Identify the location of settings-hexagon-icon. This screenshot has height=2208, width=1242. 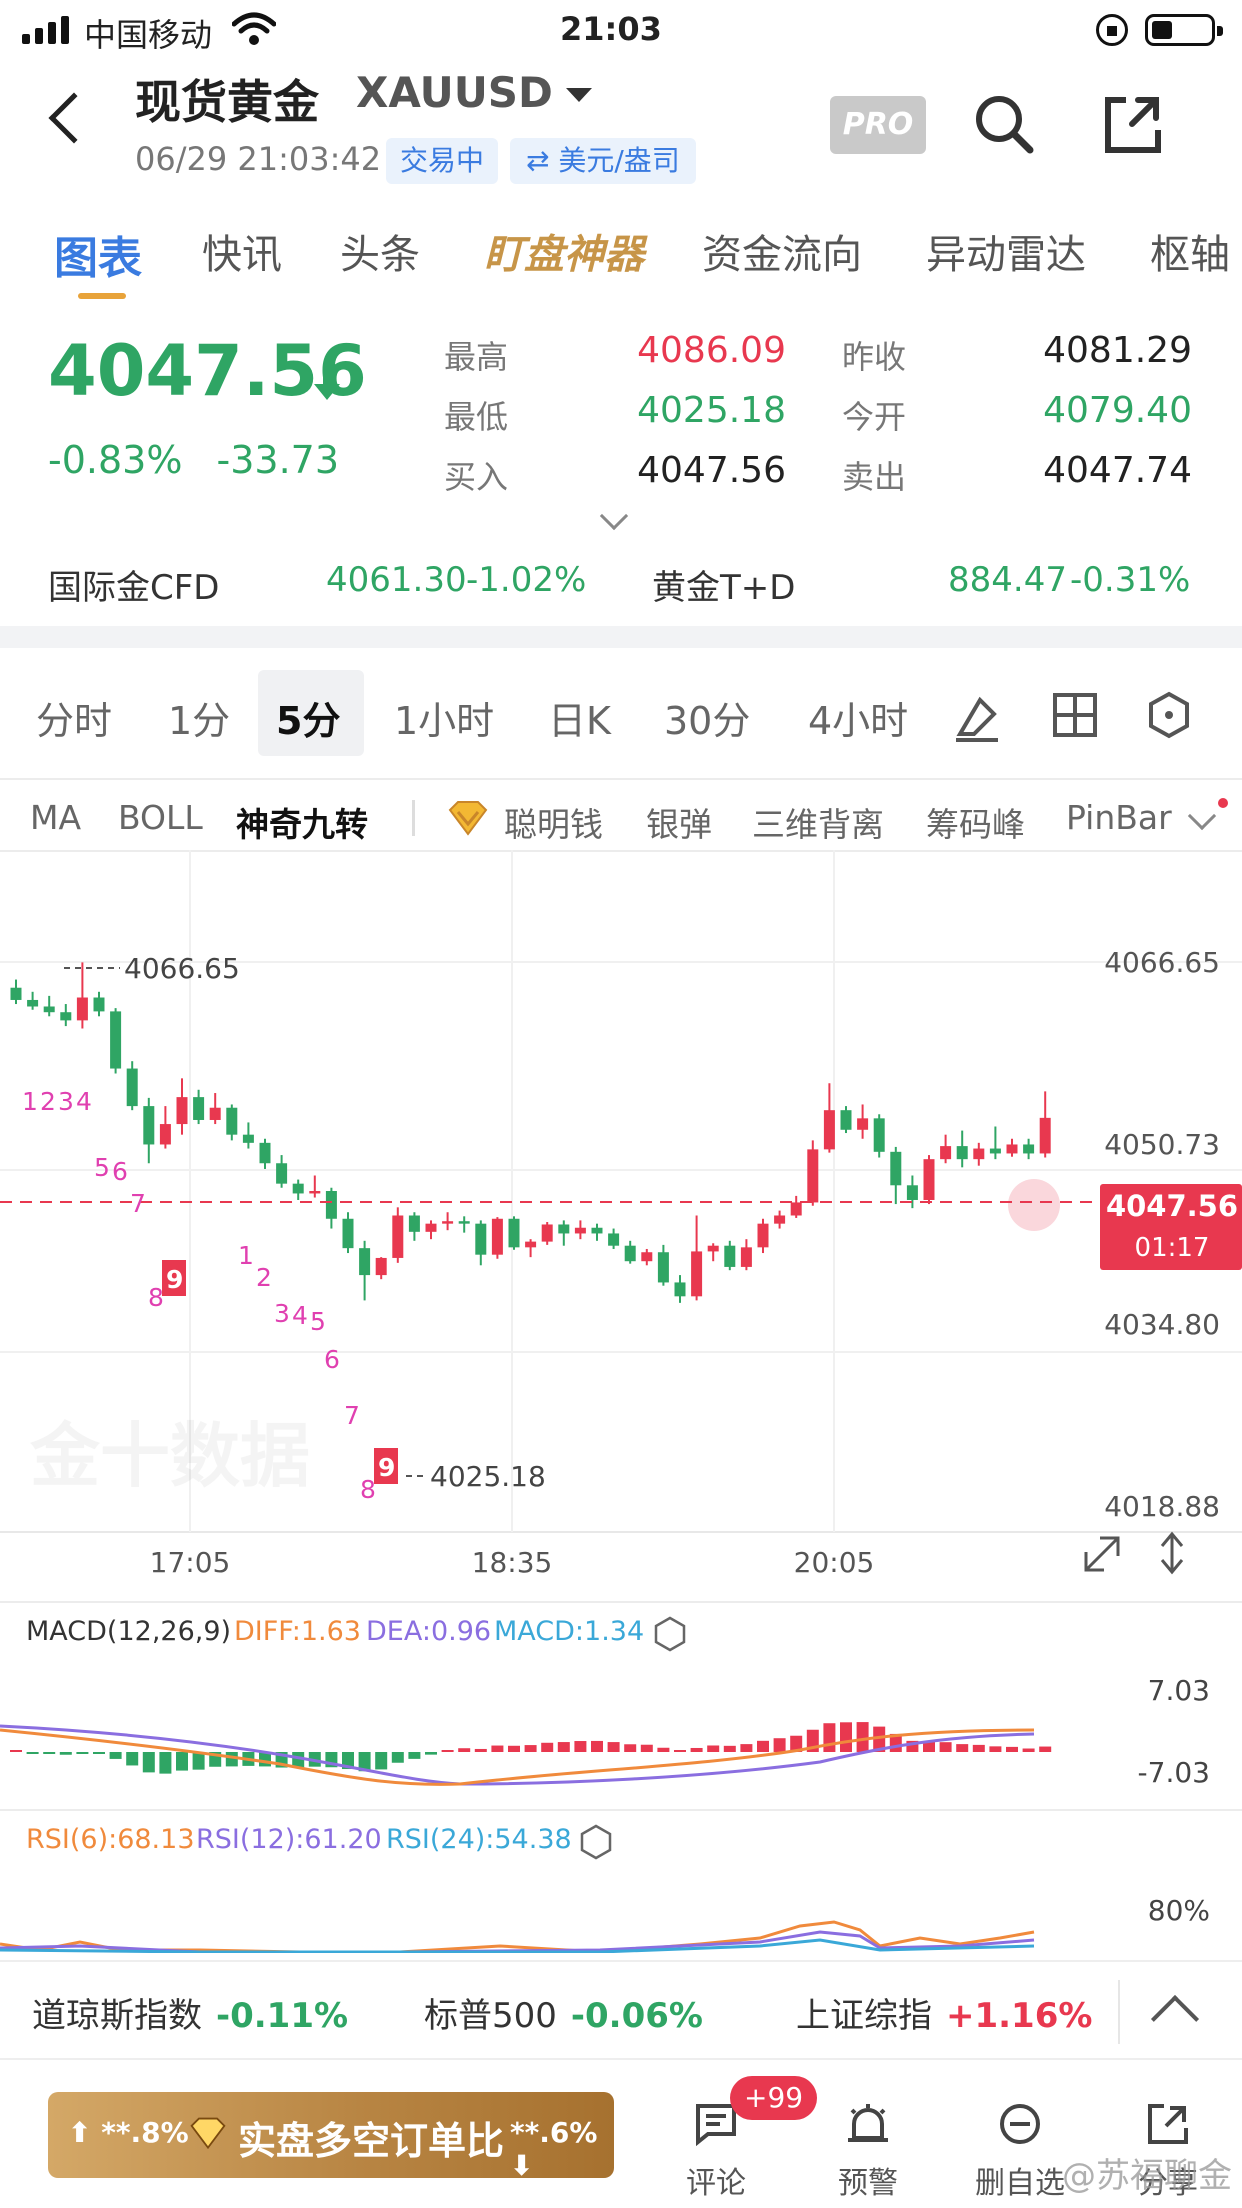
(1169, 715).